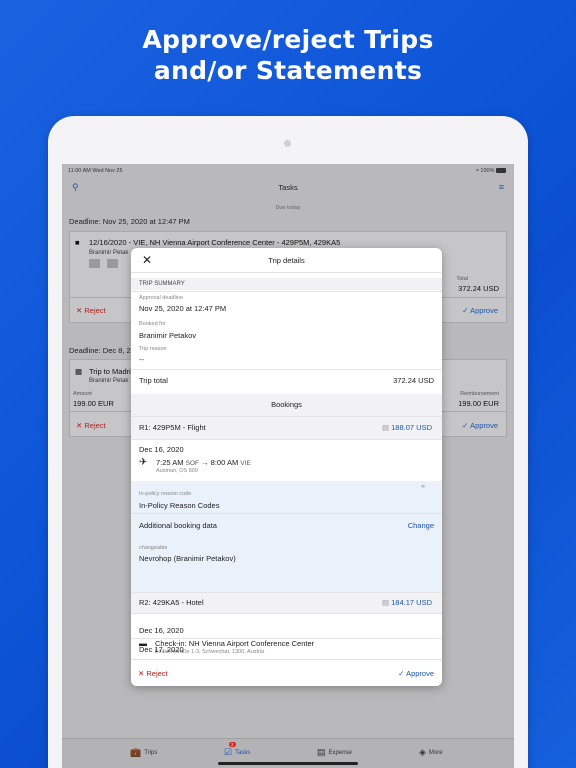 The width and height of the screenshot is (576, 768). I want to click on trip-reason-value: --, so click(141, 359).